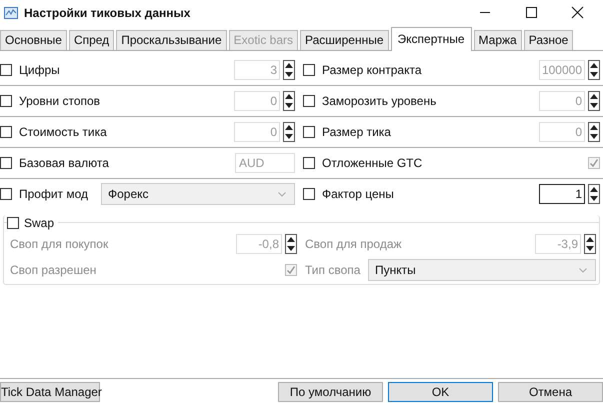 The height and width of the screenshot is (403, 603). I want to click on tab: Экспертные, so click(431, 39).